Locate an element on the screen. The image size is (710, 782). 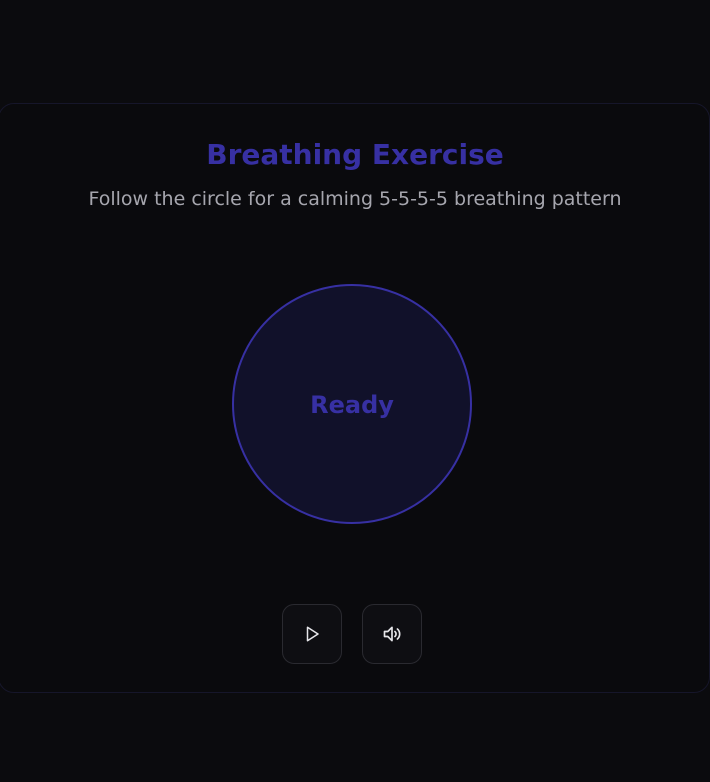
breathing-circle: Ready is located at coordinates (352, 404).